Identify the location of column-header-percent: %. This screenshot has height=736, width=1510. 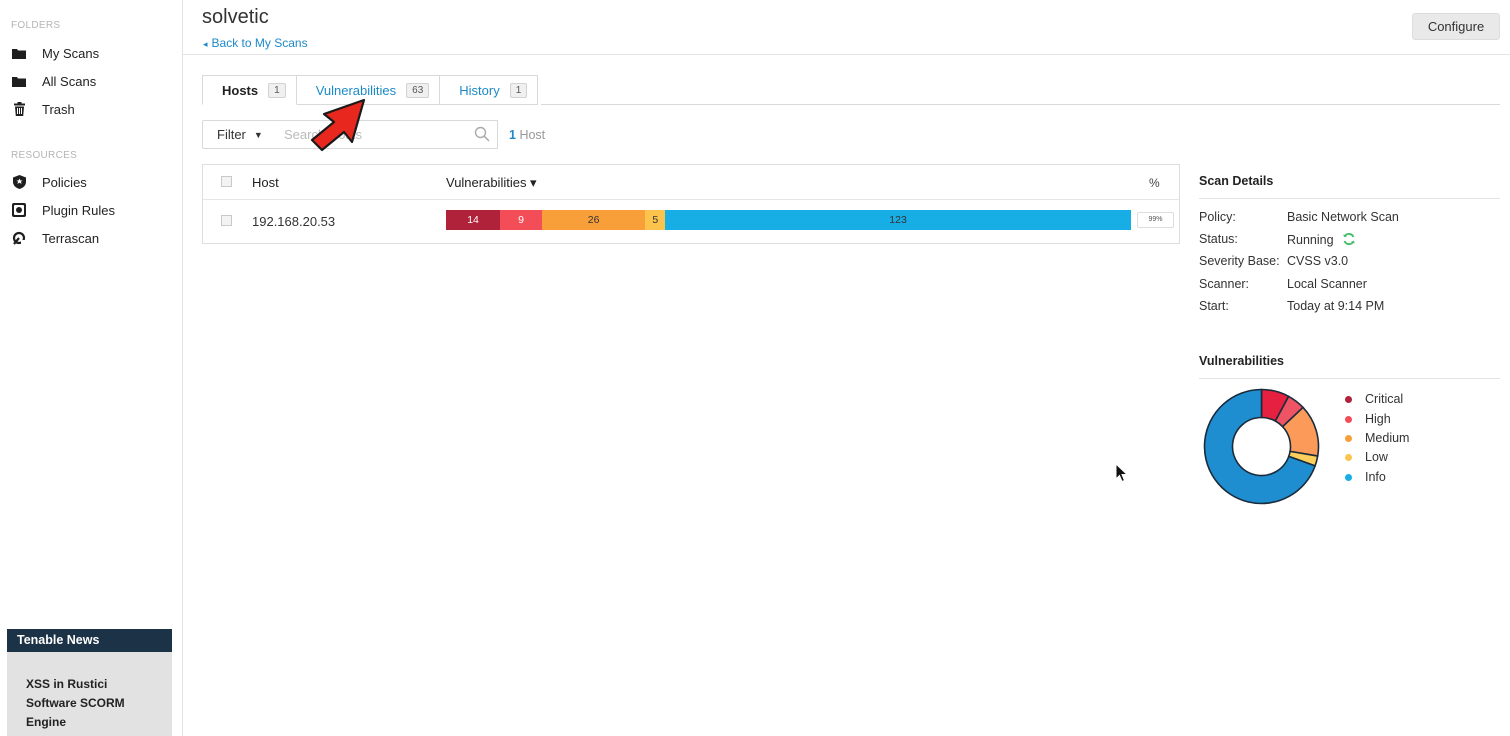
(1154, 183).